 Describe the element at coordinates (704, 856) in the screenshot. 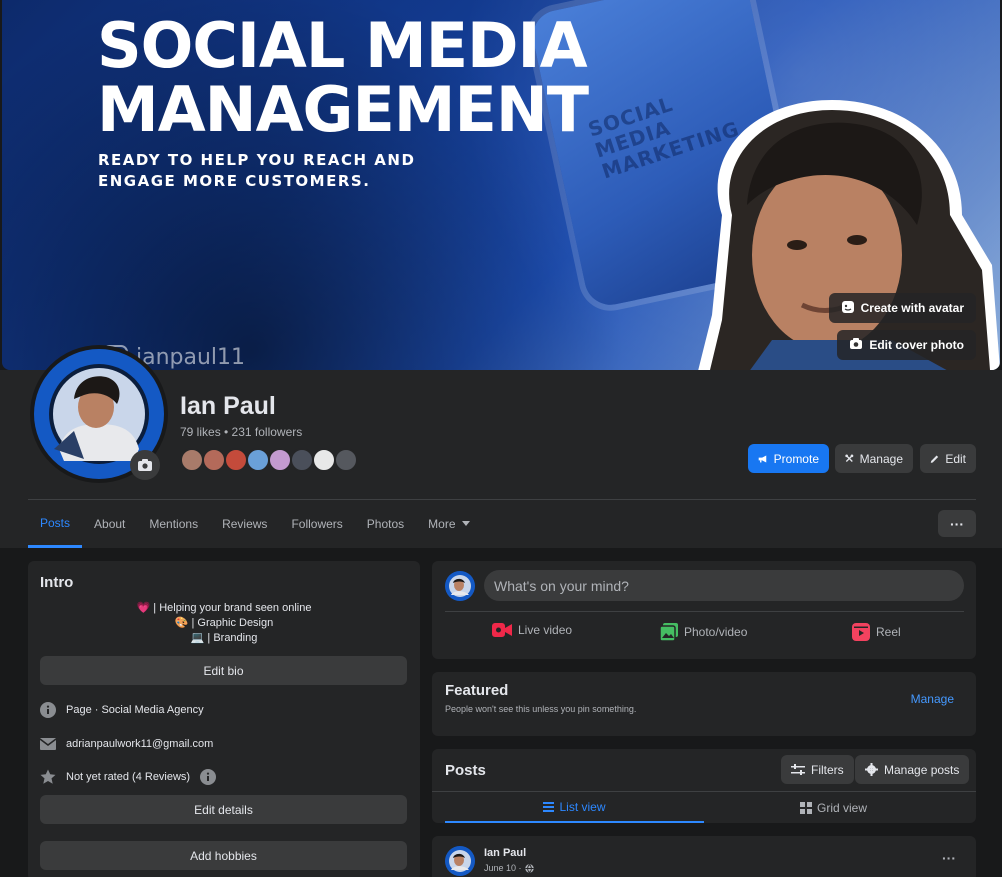

I see `post-item: Ian Paul June 10 · ···` at that location.